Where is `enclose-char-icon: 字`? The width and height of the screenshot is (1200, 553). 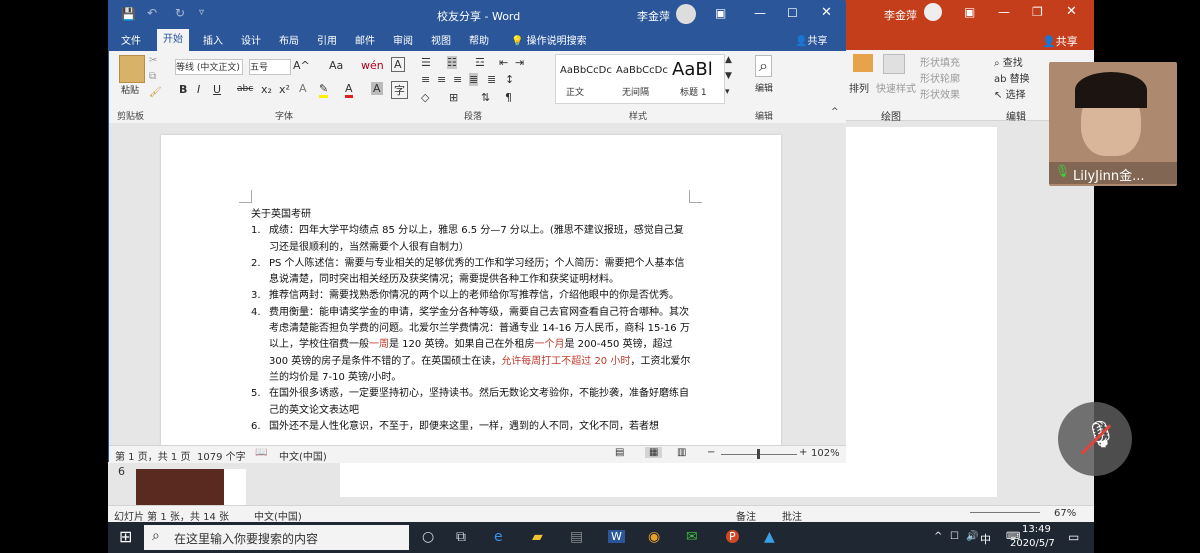 enclose-char-icon: 字 is located at coordinates (399, 90).